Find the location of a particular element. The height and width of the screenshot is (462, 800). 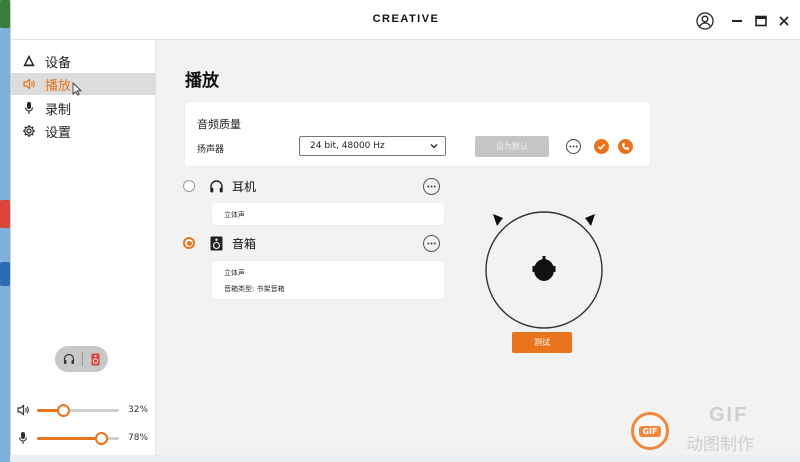

maximize-button is located at coordinates (761, 21).